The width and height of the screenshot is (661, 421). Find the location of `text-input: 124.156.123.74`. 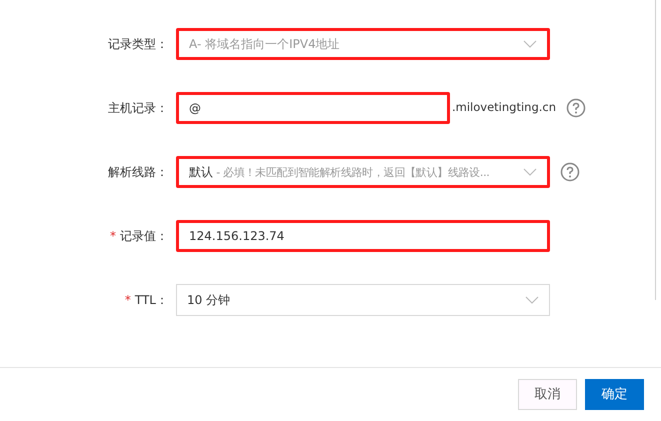

text-input: 124.156.123.74 is located at coordinates (363, 236).